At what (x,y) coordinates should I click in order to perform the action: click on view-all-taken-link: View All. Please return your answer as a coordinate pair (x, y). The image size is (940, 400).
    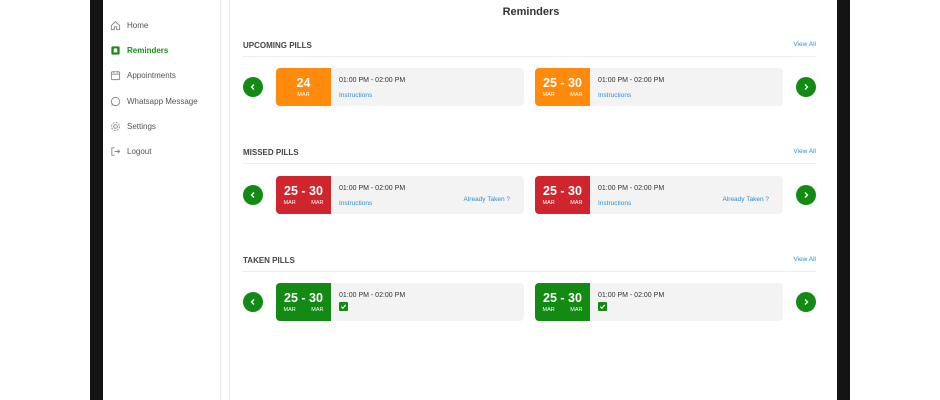
    Looking at the image, I should click on (804, 259).